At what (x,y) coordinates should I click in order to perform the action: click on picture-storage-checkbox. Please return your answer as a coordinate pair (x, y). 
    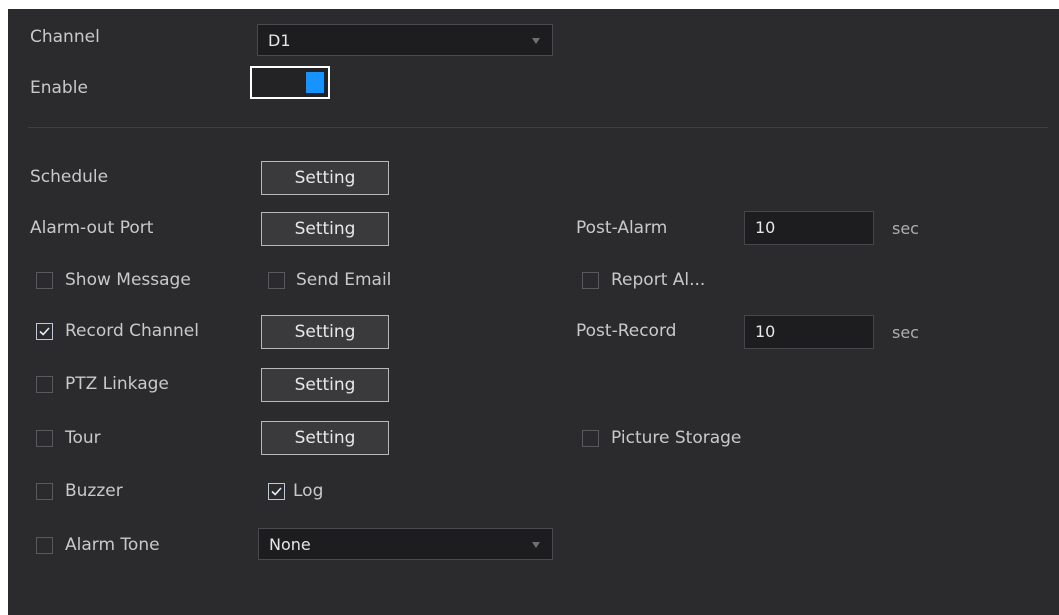
    Looking at the image, I should click on (590, 438).